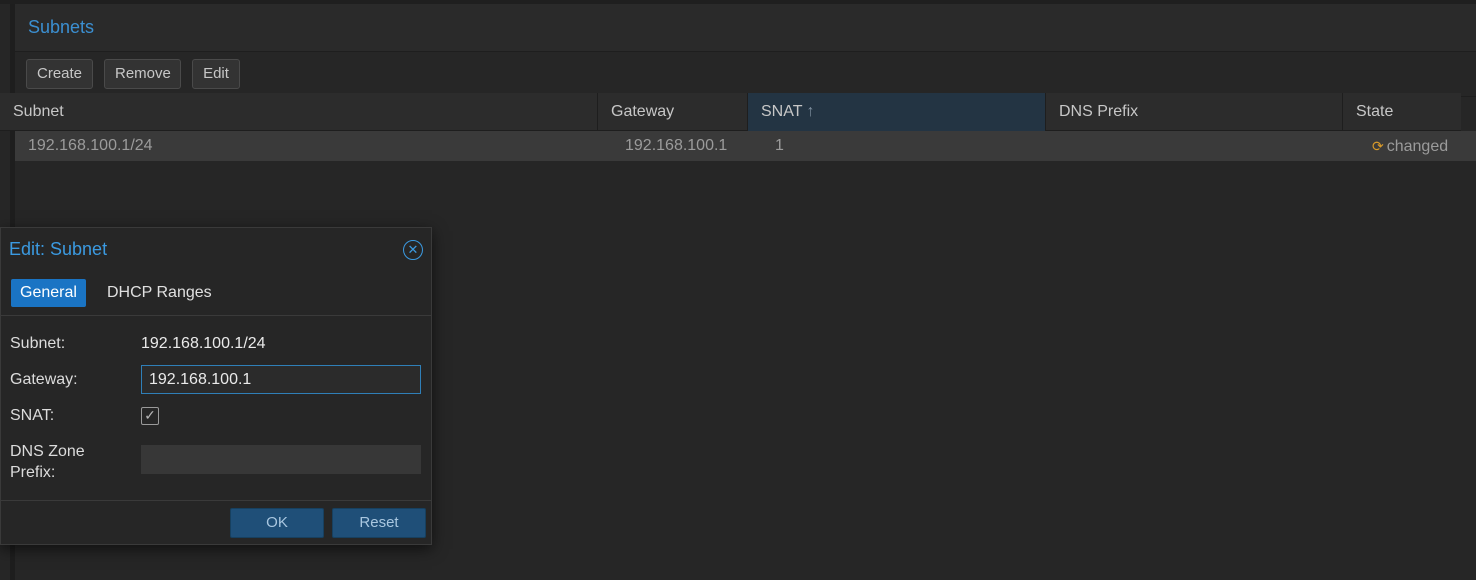  I want to click on column-header-subnet: Subnet, so click(298, 112).